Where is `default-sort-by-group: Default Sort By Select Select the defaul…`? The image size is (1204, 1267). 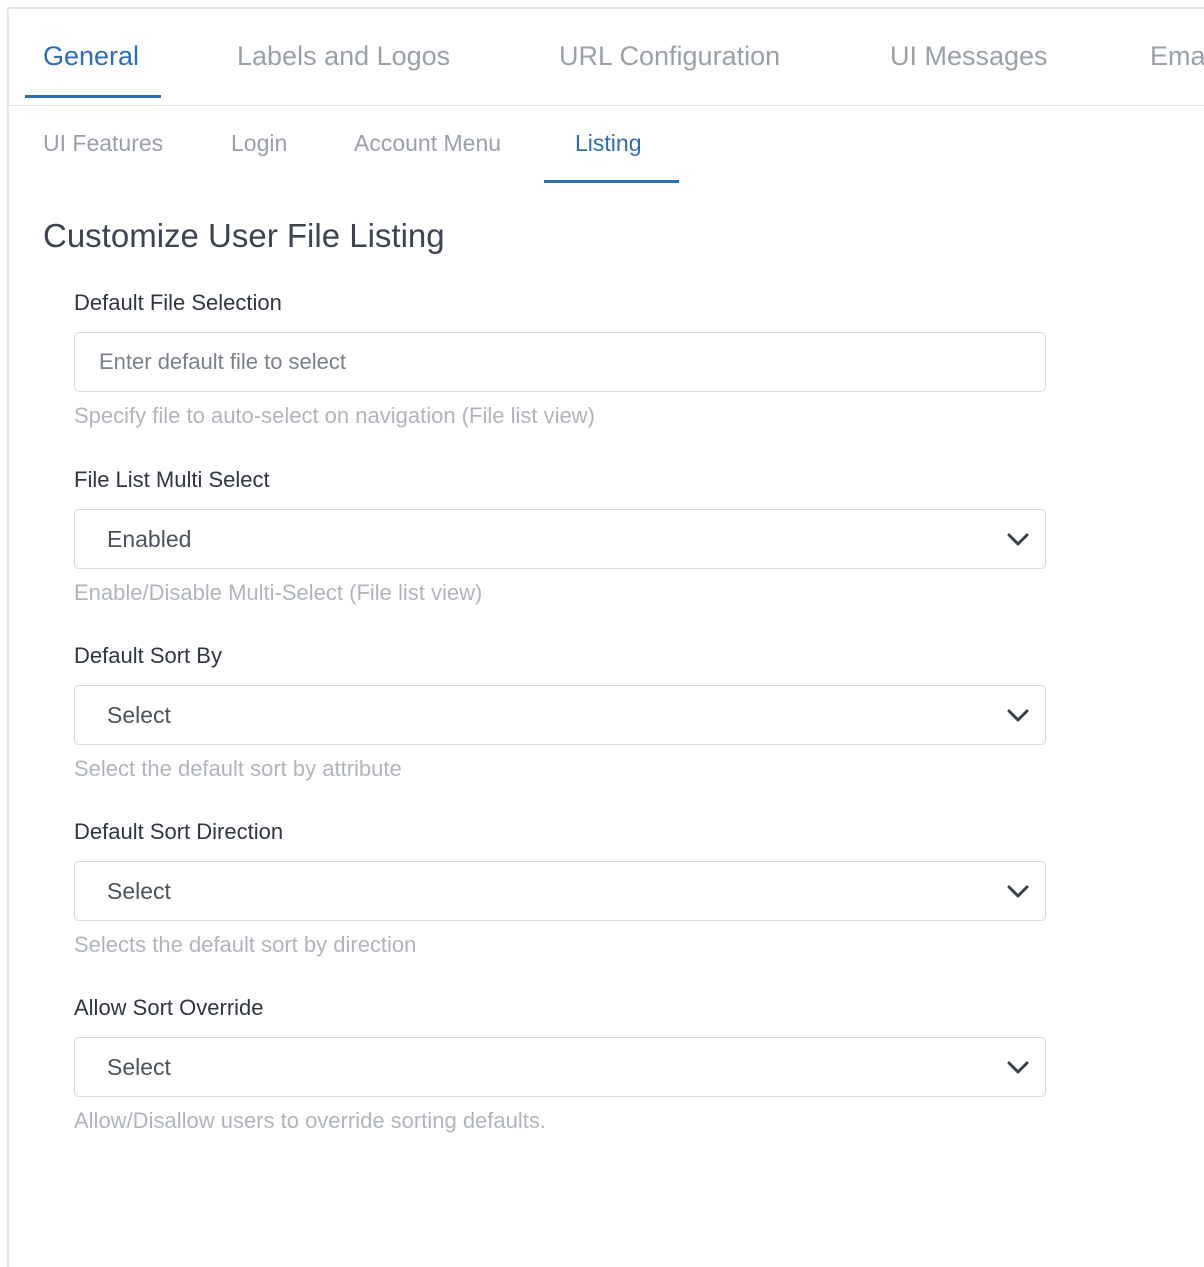
default-sort-by-group: Default Sort By Select Select the defaul… is located at coordinates (560, 712).